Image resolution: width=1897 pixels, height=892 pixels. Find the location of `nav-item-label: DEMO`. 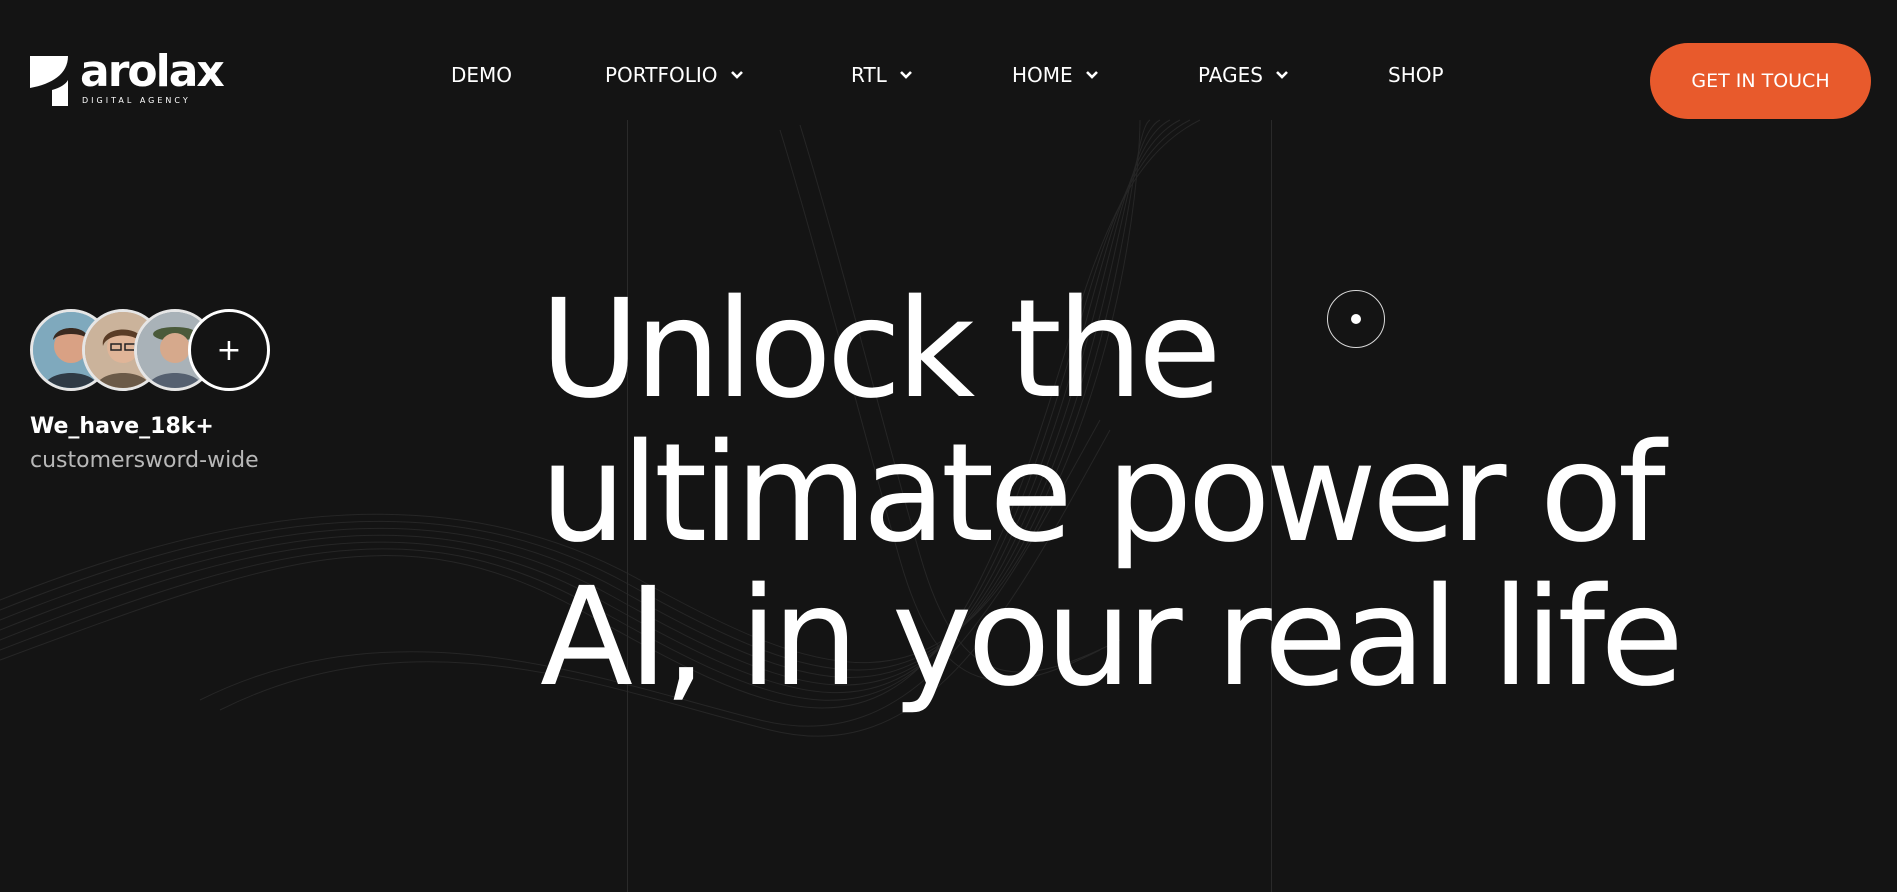

nav-item-label: DEMO is located at coordinates (482, 75).